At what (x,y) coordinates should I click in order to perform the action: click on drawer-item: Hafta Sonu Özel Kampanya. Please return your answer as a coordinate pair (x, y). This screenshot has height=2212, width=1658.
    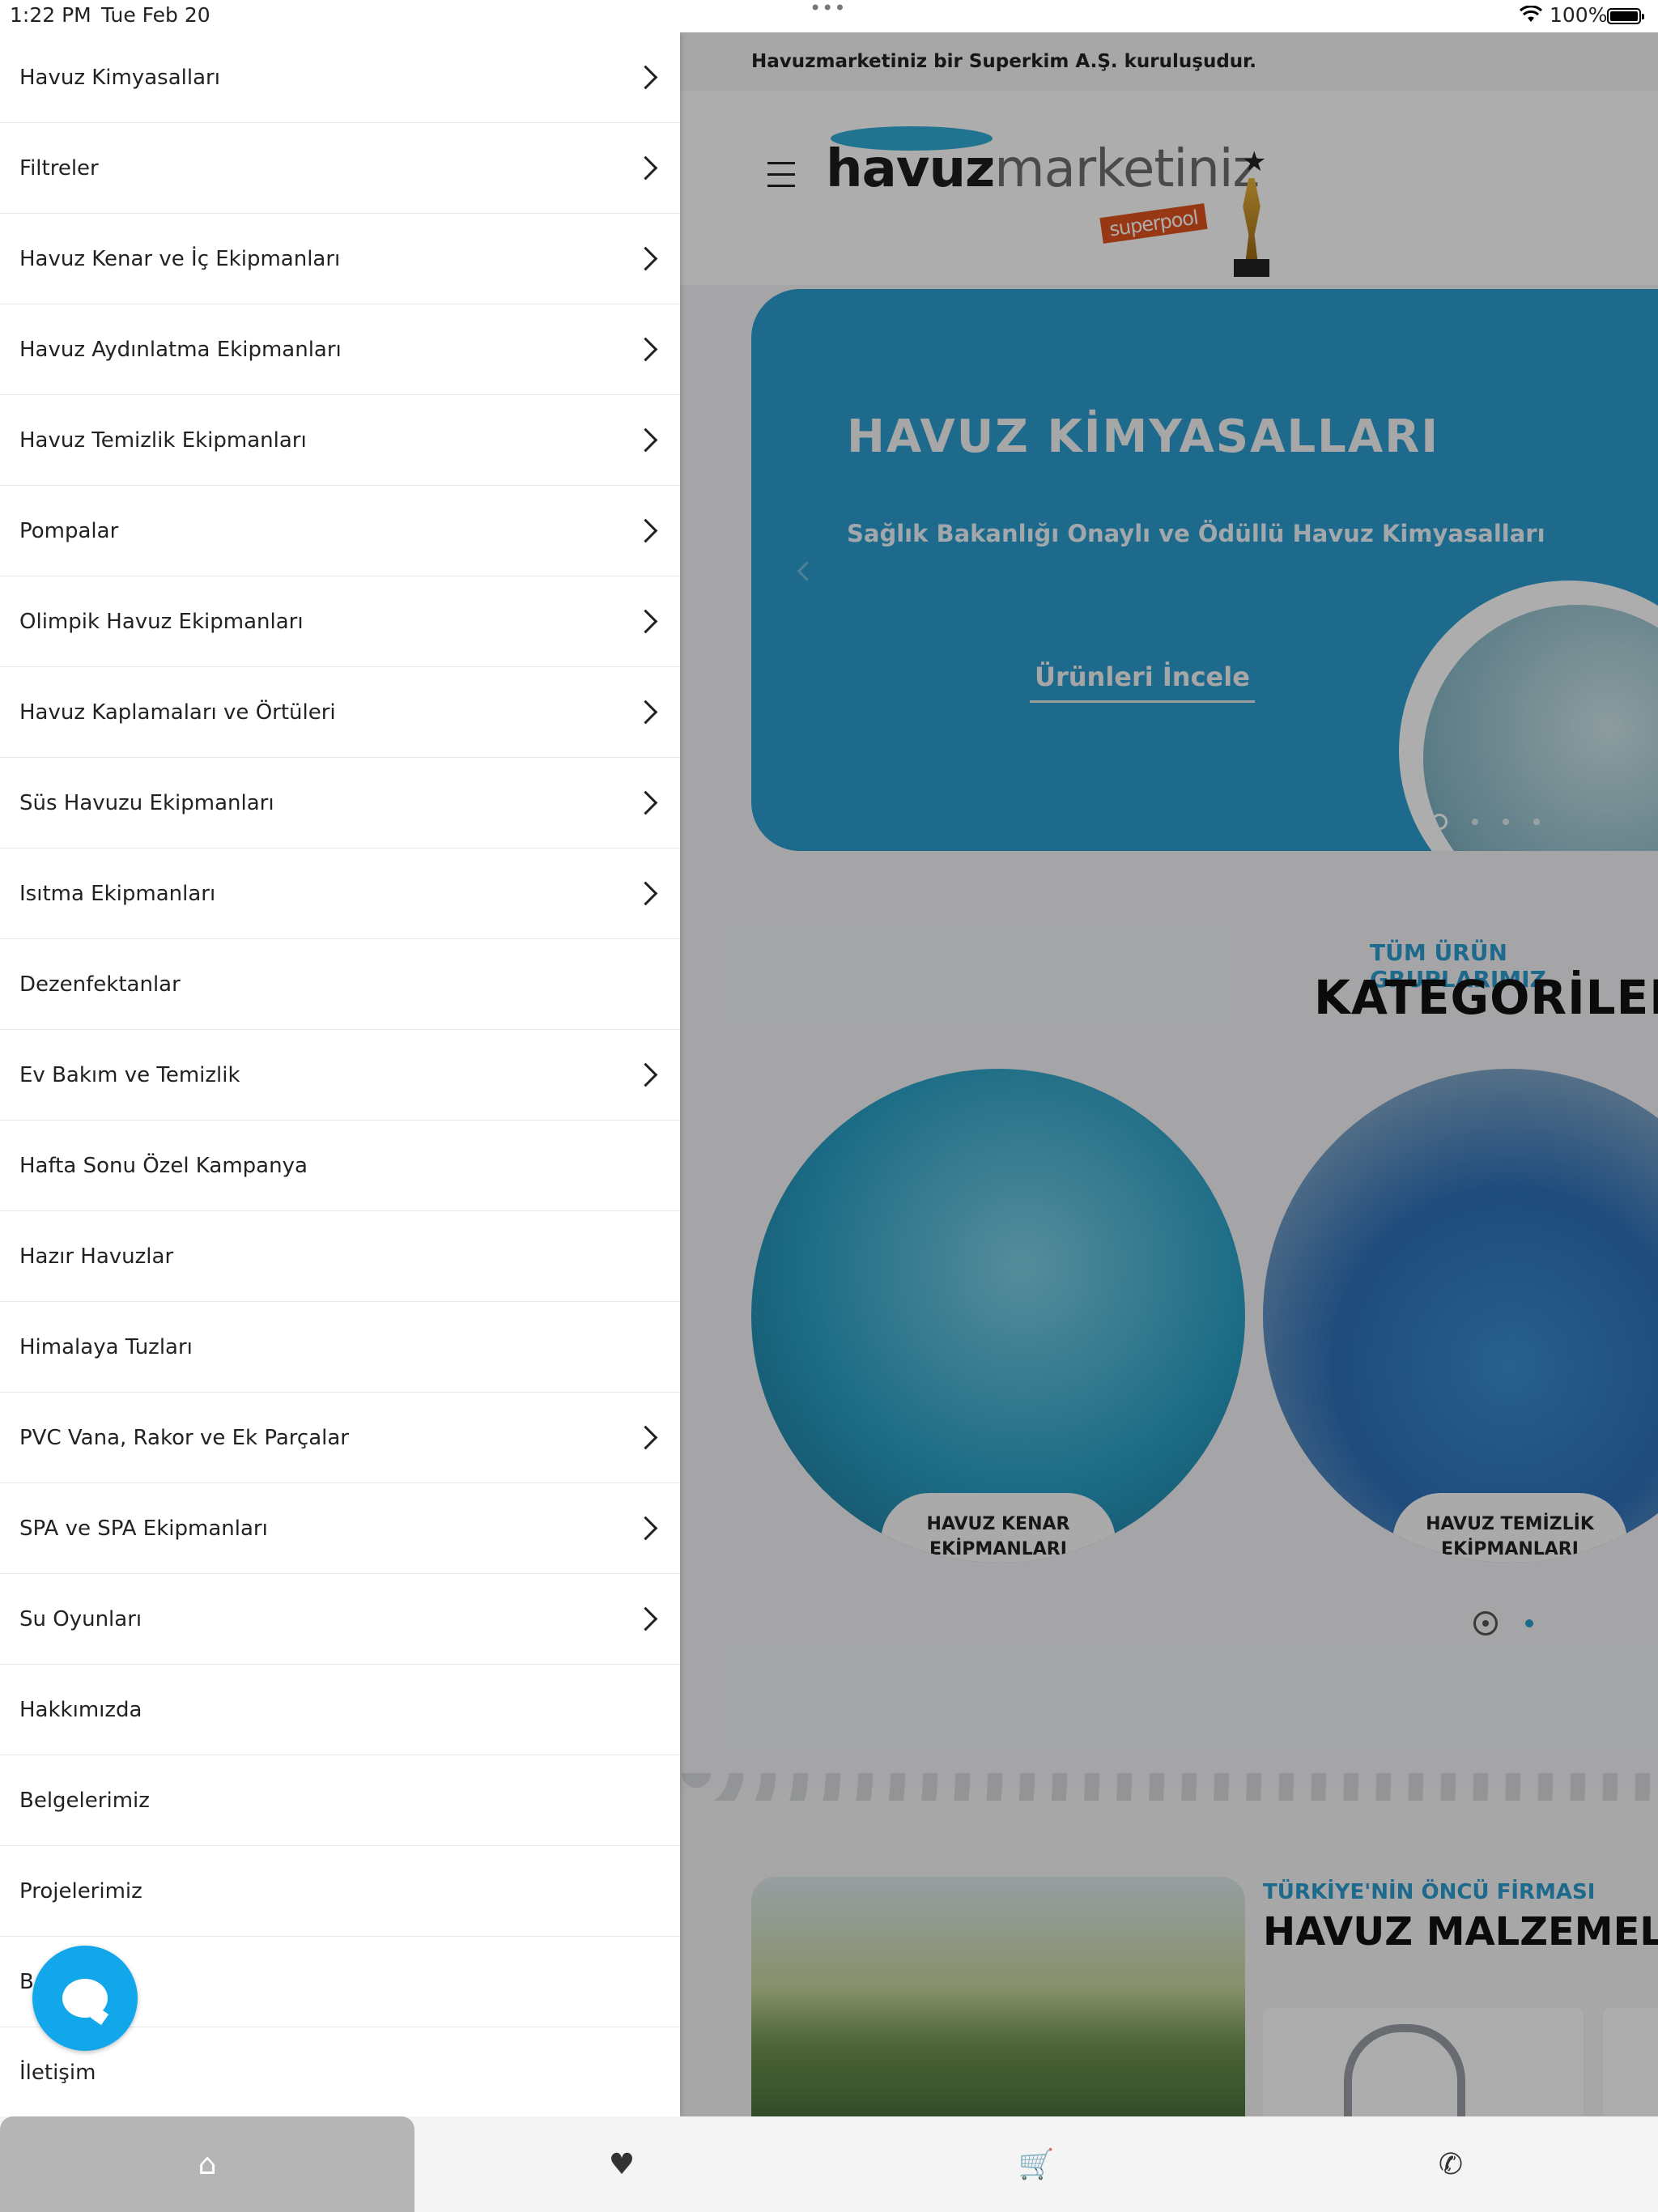
    Looking at the image, I should click on (340, 1166).